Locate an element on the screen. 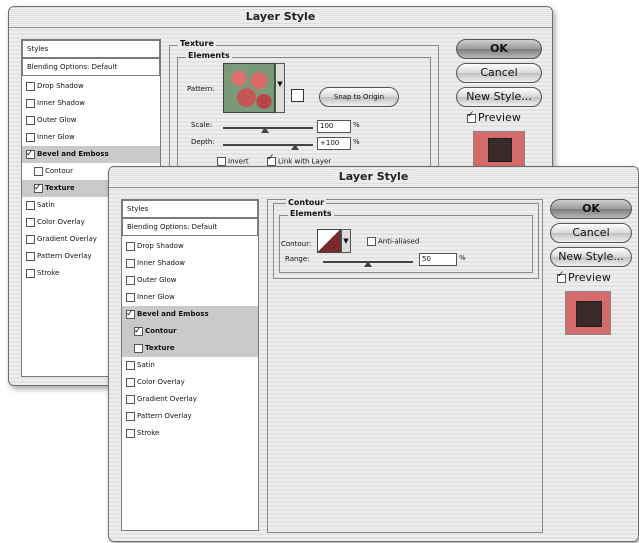  preview-label: Preview is located at coordinates (499, 117).